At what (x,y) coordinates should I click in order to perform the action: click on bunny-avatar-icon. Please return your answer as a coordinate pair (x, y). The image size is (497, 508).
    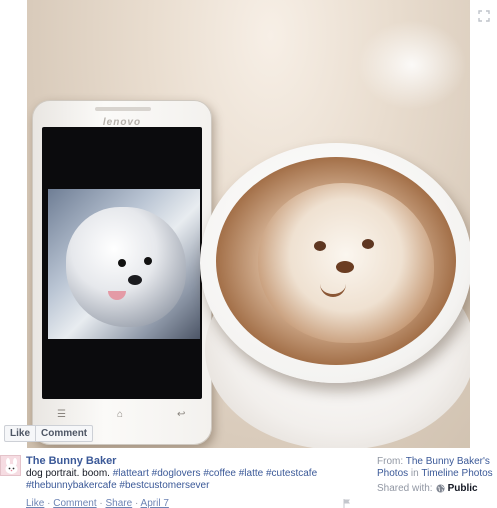
    Looking at the image, I should click on (10, 465).